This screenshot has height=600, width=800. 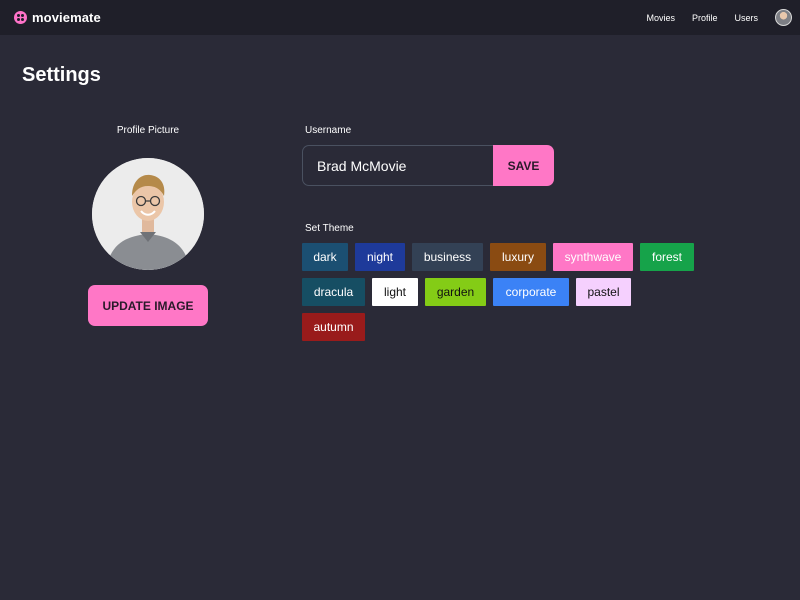 What do you see at coordinates (603, 292) in the screenshot?
I see `theme-option-pastel: pastel` at bounding box center [603, 292].